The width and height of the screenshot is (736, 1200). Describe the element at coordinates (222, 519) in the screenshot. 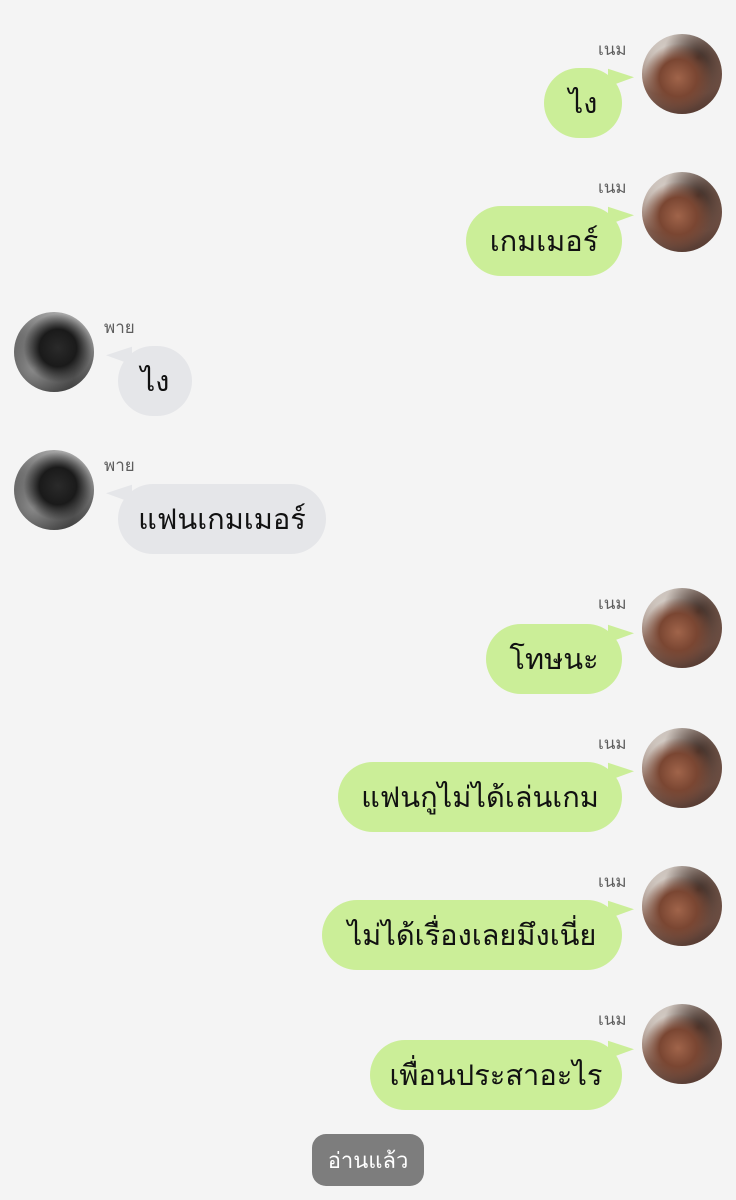

I see `message-bubble: แฟนเกมเมอร์` at that location.